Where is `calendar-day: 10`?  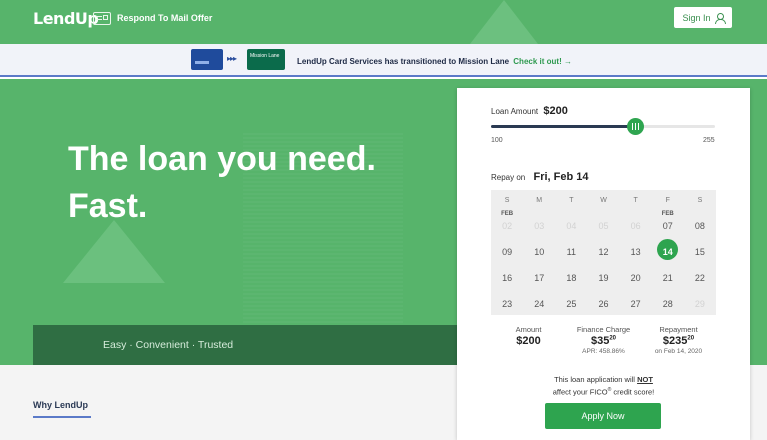
calendar-day: 10 is located at coordinates (539, 249).